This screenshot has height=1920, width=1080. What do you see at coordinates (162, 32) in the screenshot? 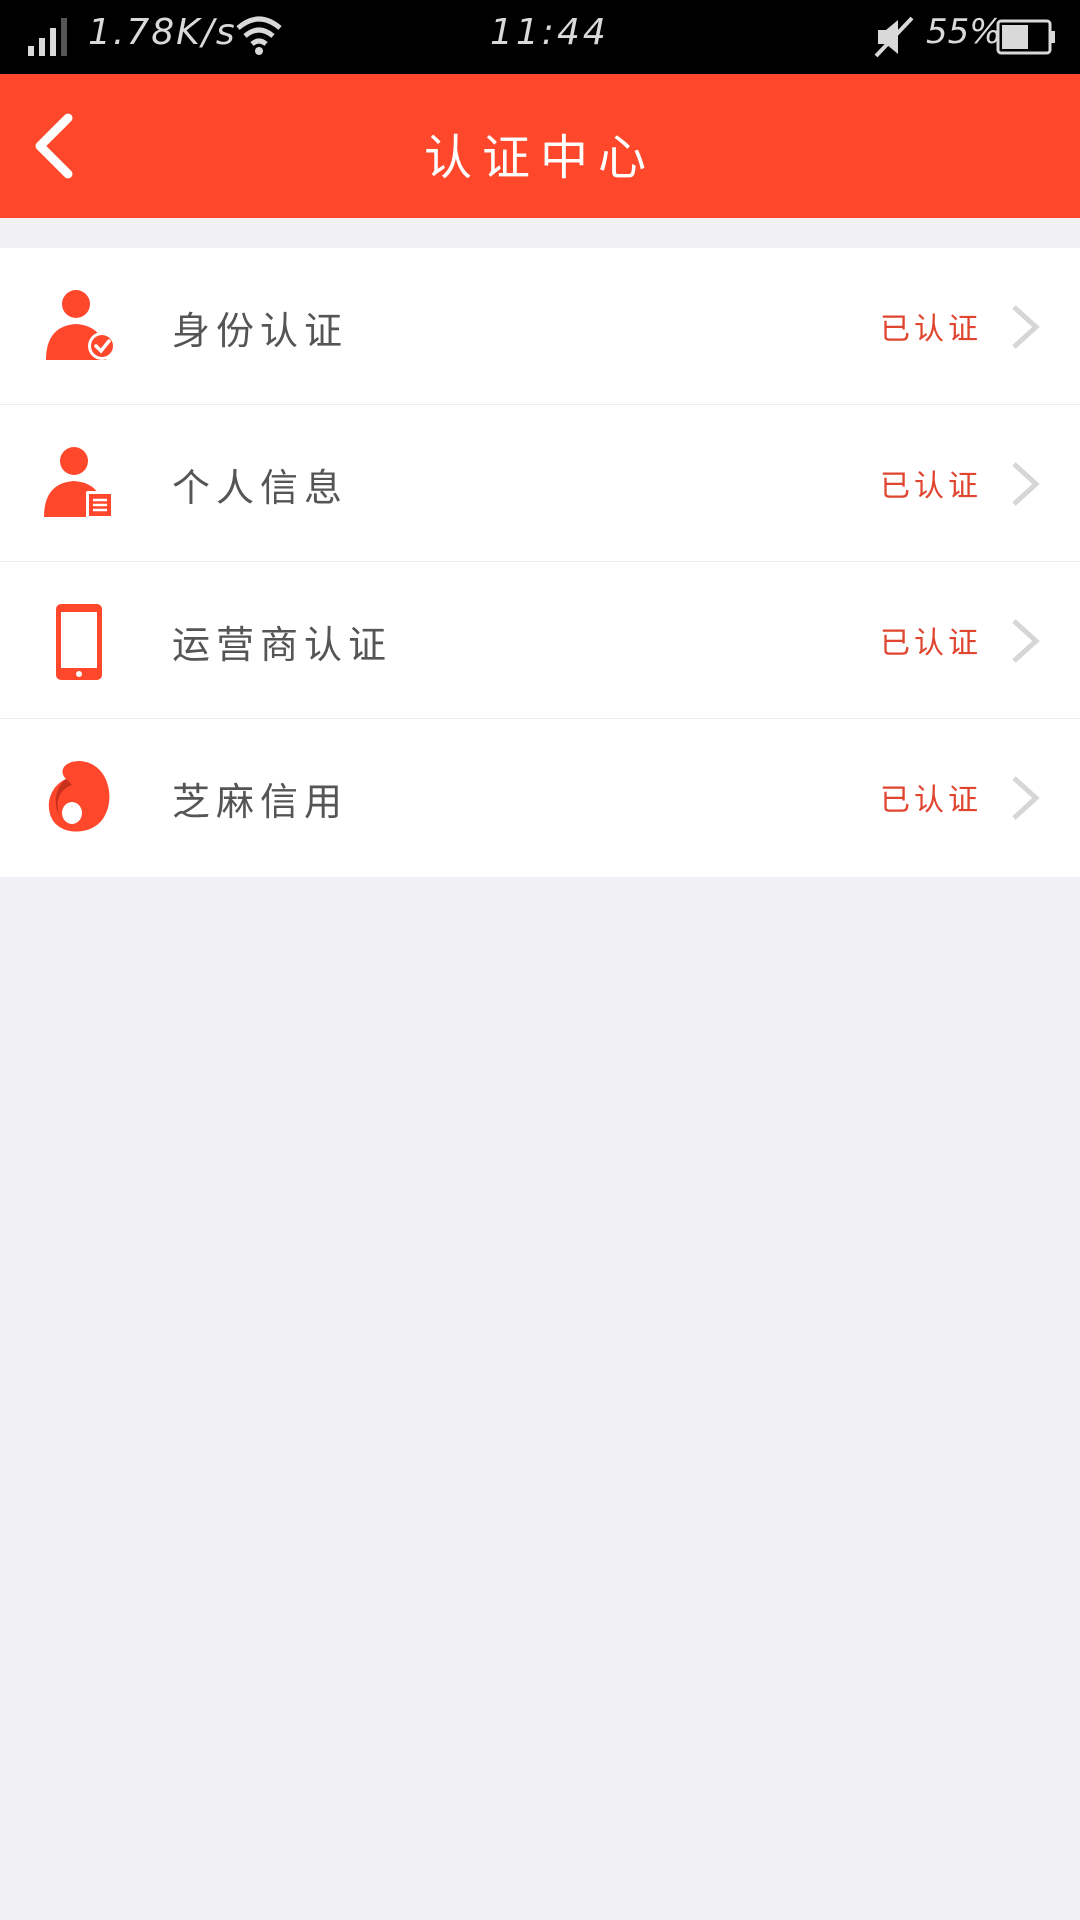
I see `network-speed: 1.78K/s` at bounding box center [162, 32].